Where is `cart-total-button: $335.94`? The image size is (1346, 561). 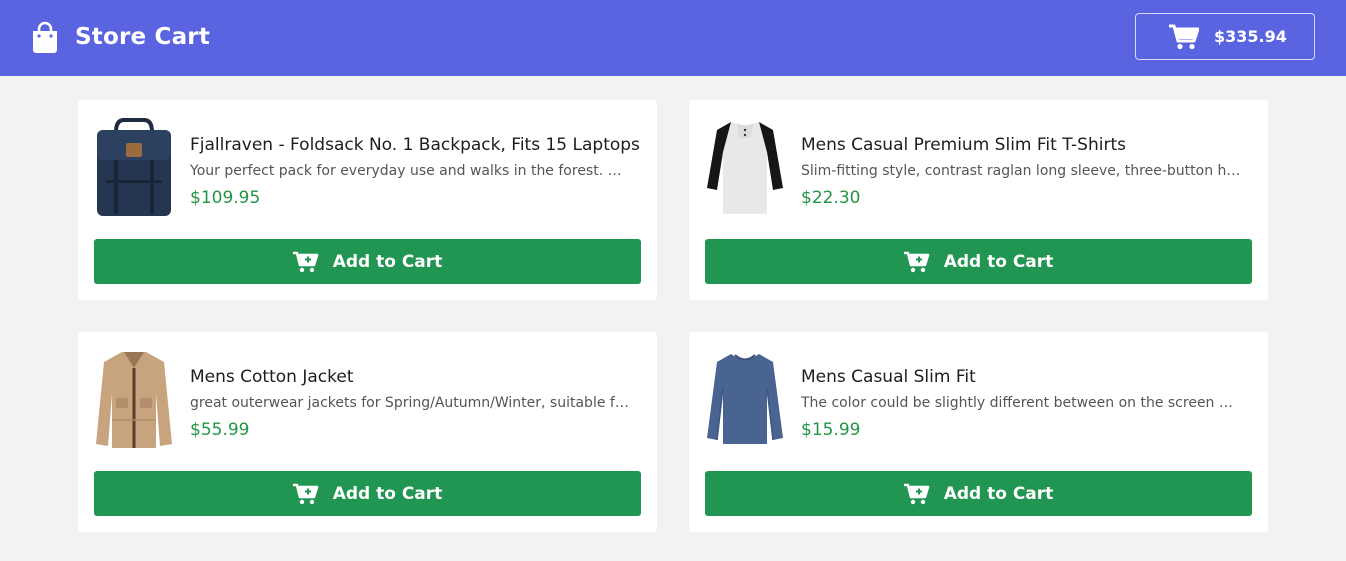
cart-total-button: $335.94 is located at coordinates (1225, 36).